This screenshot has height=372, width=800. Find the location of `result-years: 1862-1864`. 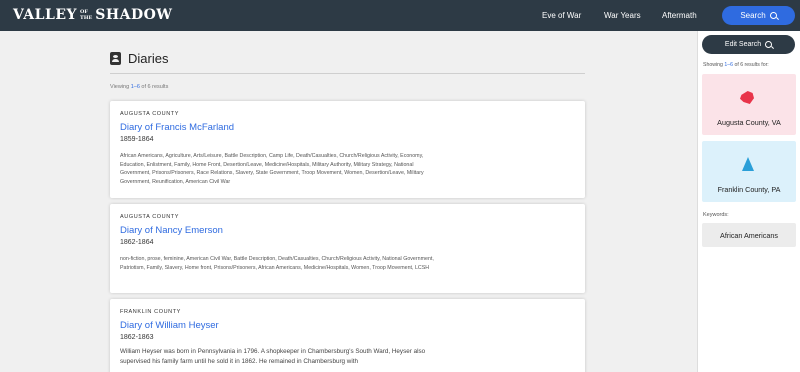

result-years: 1862-1864 is located at coordinates (137, 242).